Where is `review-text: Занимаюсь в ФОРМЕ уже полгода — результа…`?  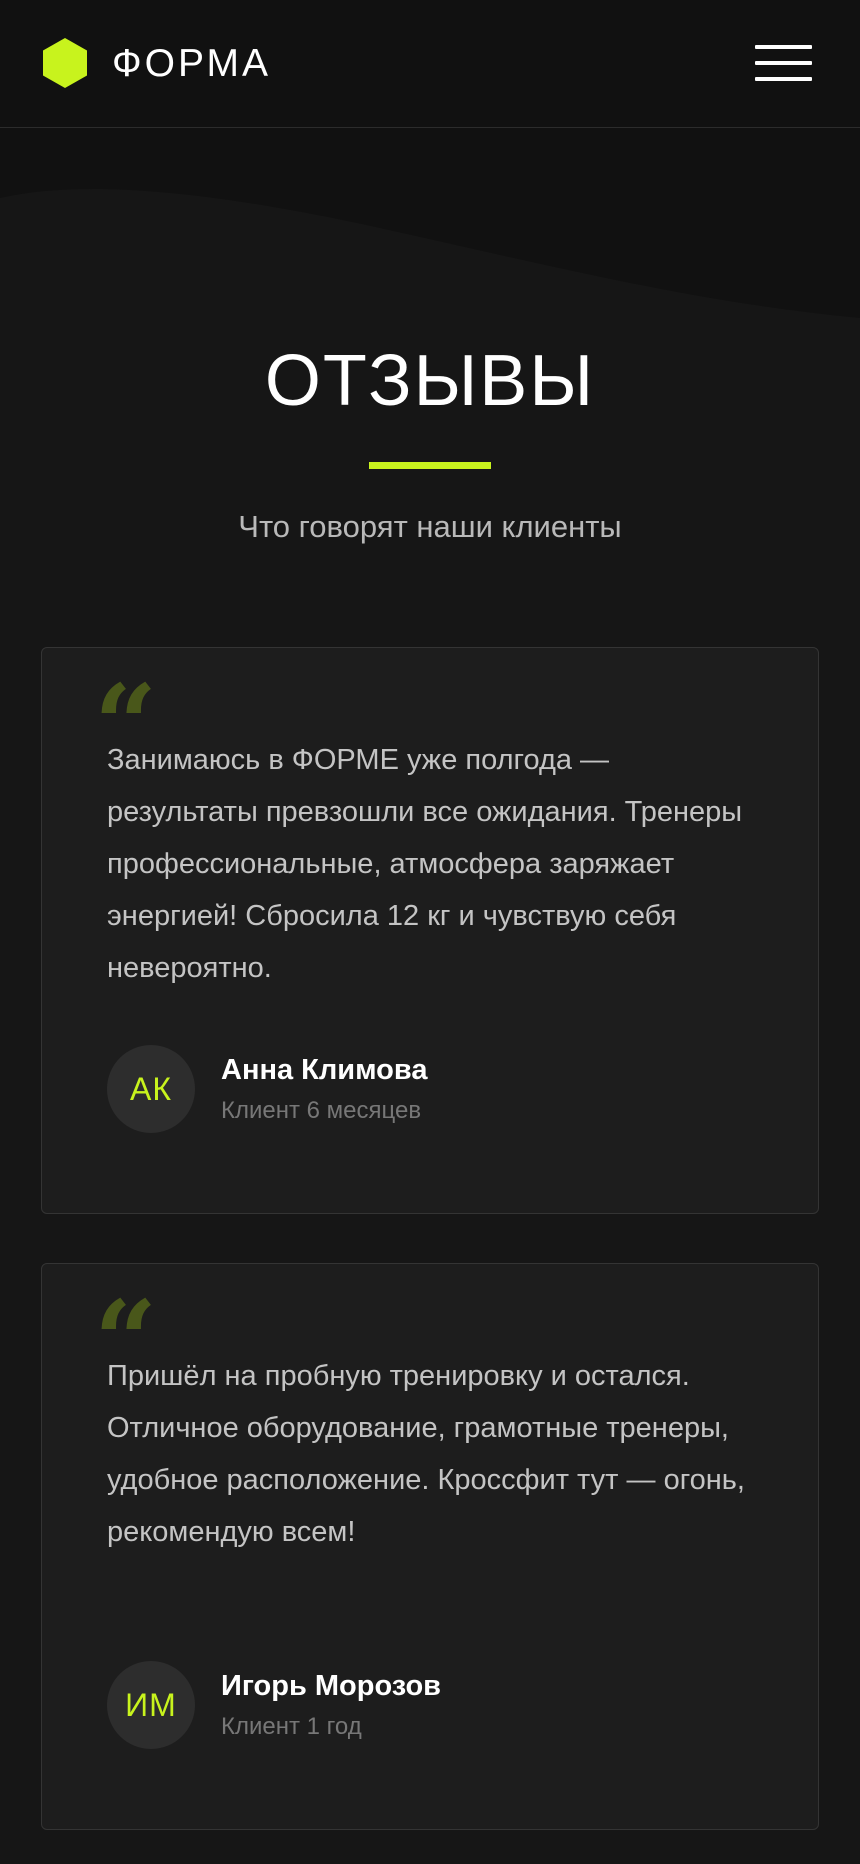 review-text: Занимаюсь в ФОРМЕ уже полгода — результа… is located at coordinates (425, 864).